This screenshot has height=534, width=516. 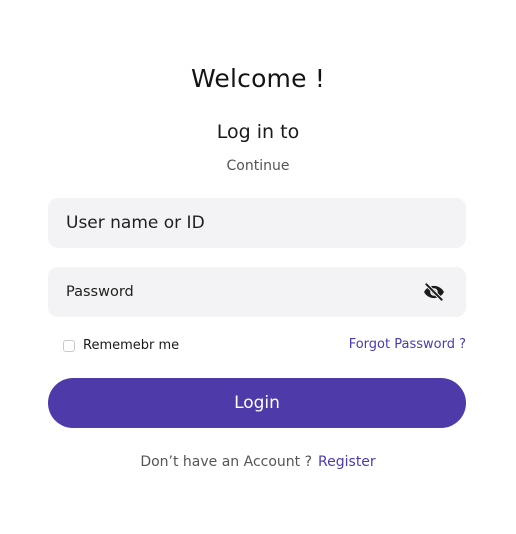 What do you see at coordinates (131, 345) in the screenshot?
I see `remember-label: Rememebr me` at bounding box center [131, 345].